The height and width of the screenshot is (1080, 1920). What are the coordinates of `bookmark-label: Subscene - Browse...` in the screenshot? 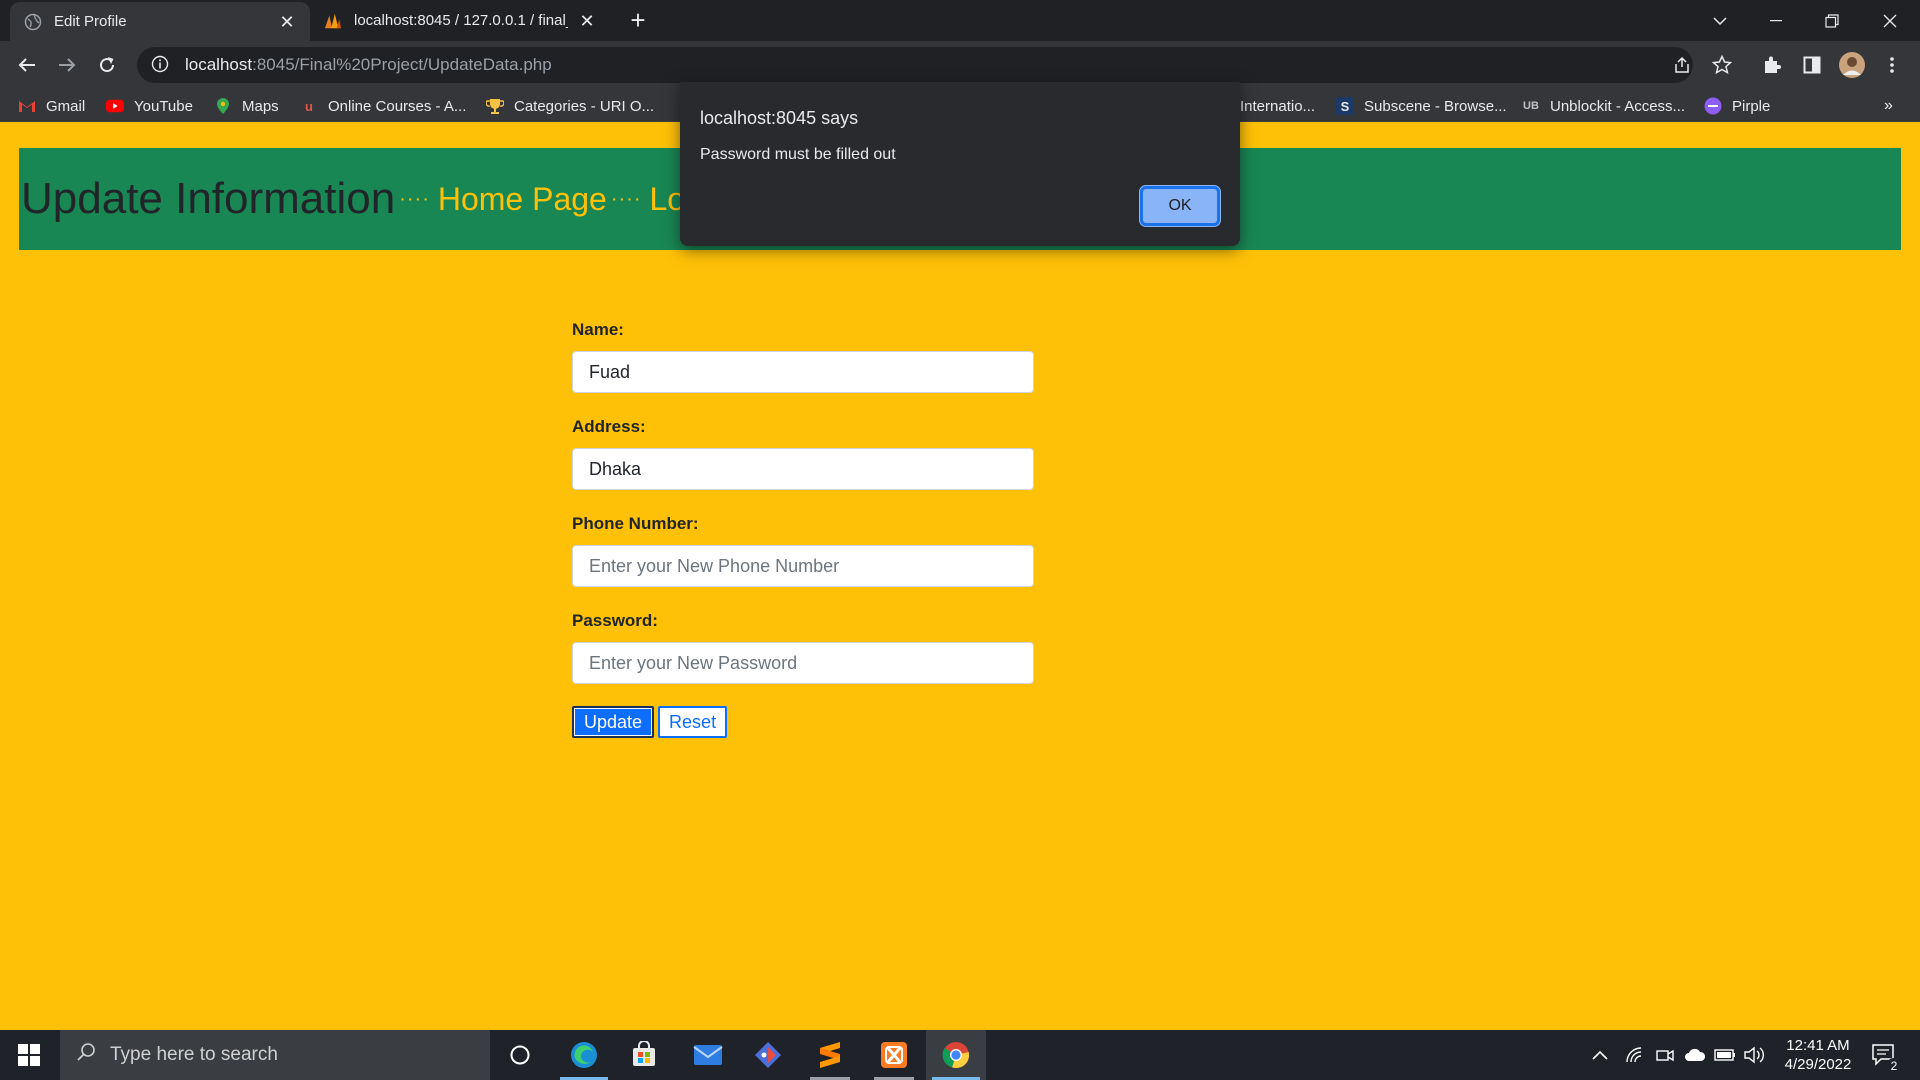 It's located at (1435, 106).